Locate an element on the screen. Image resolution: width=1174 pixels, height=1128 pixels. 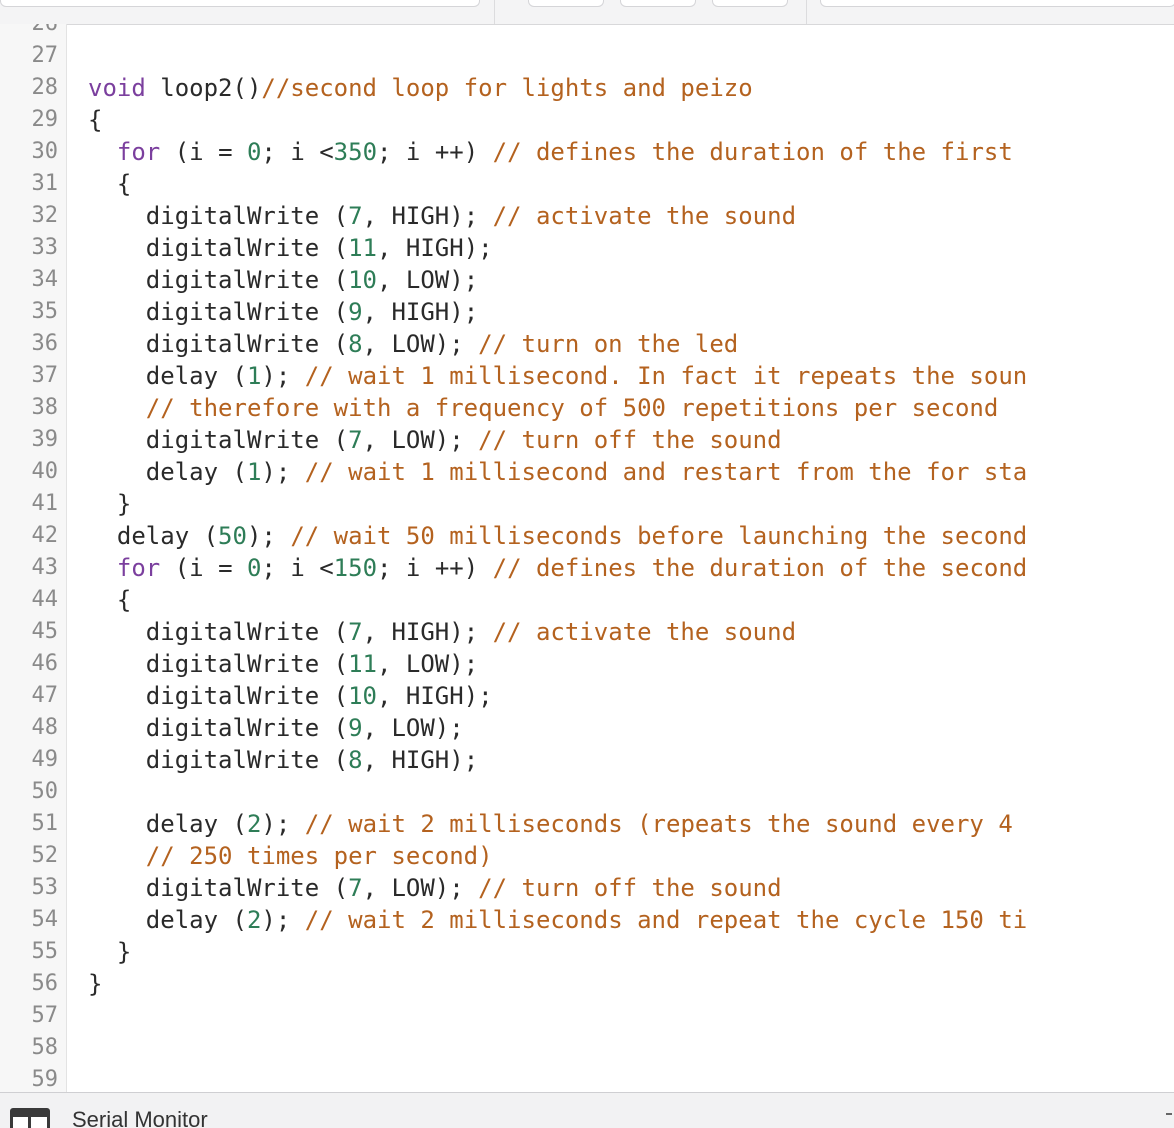
line-number: 38 is located at coordinates (45, 407).